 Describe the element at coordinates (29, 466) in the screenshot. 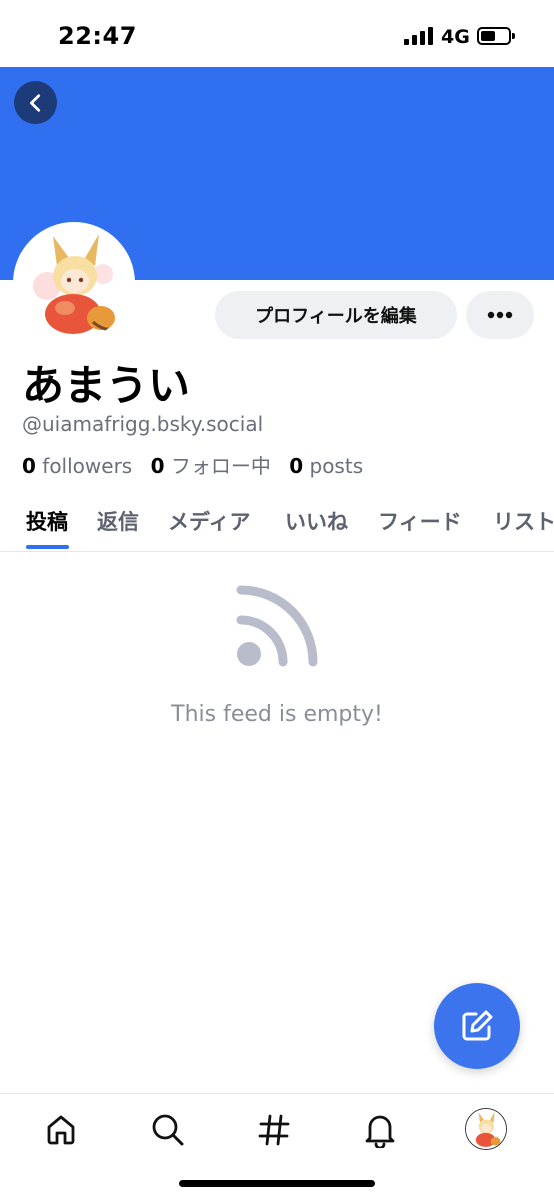

I see `followers-count: 0` at that location.